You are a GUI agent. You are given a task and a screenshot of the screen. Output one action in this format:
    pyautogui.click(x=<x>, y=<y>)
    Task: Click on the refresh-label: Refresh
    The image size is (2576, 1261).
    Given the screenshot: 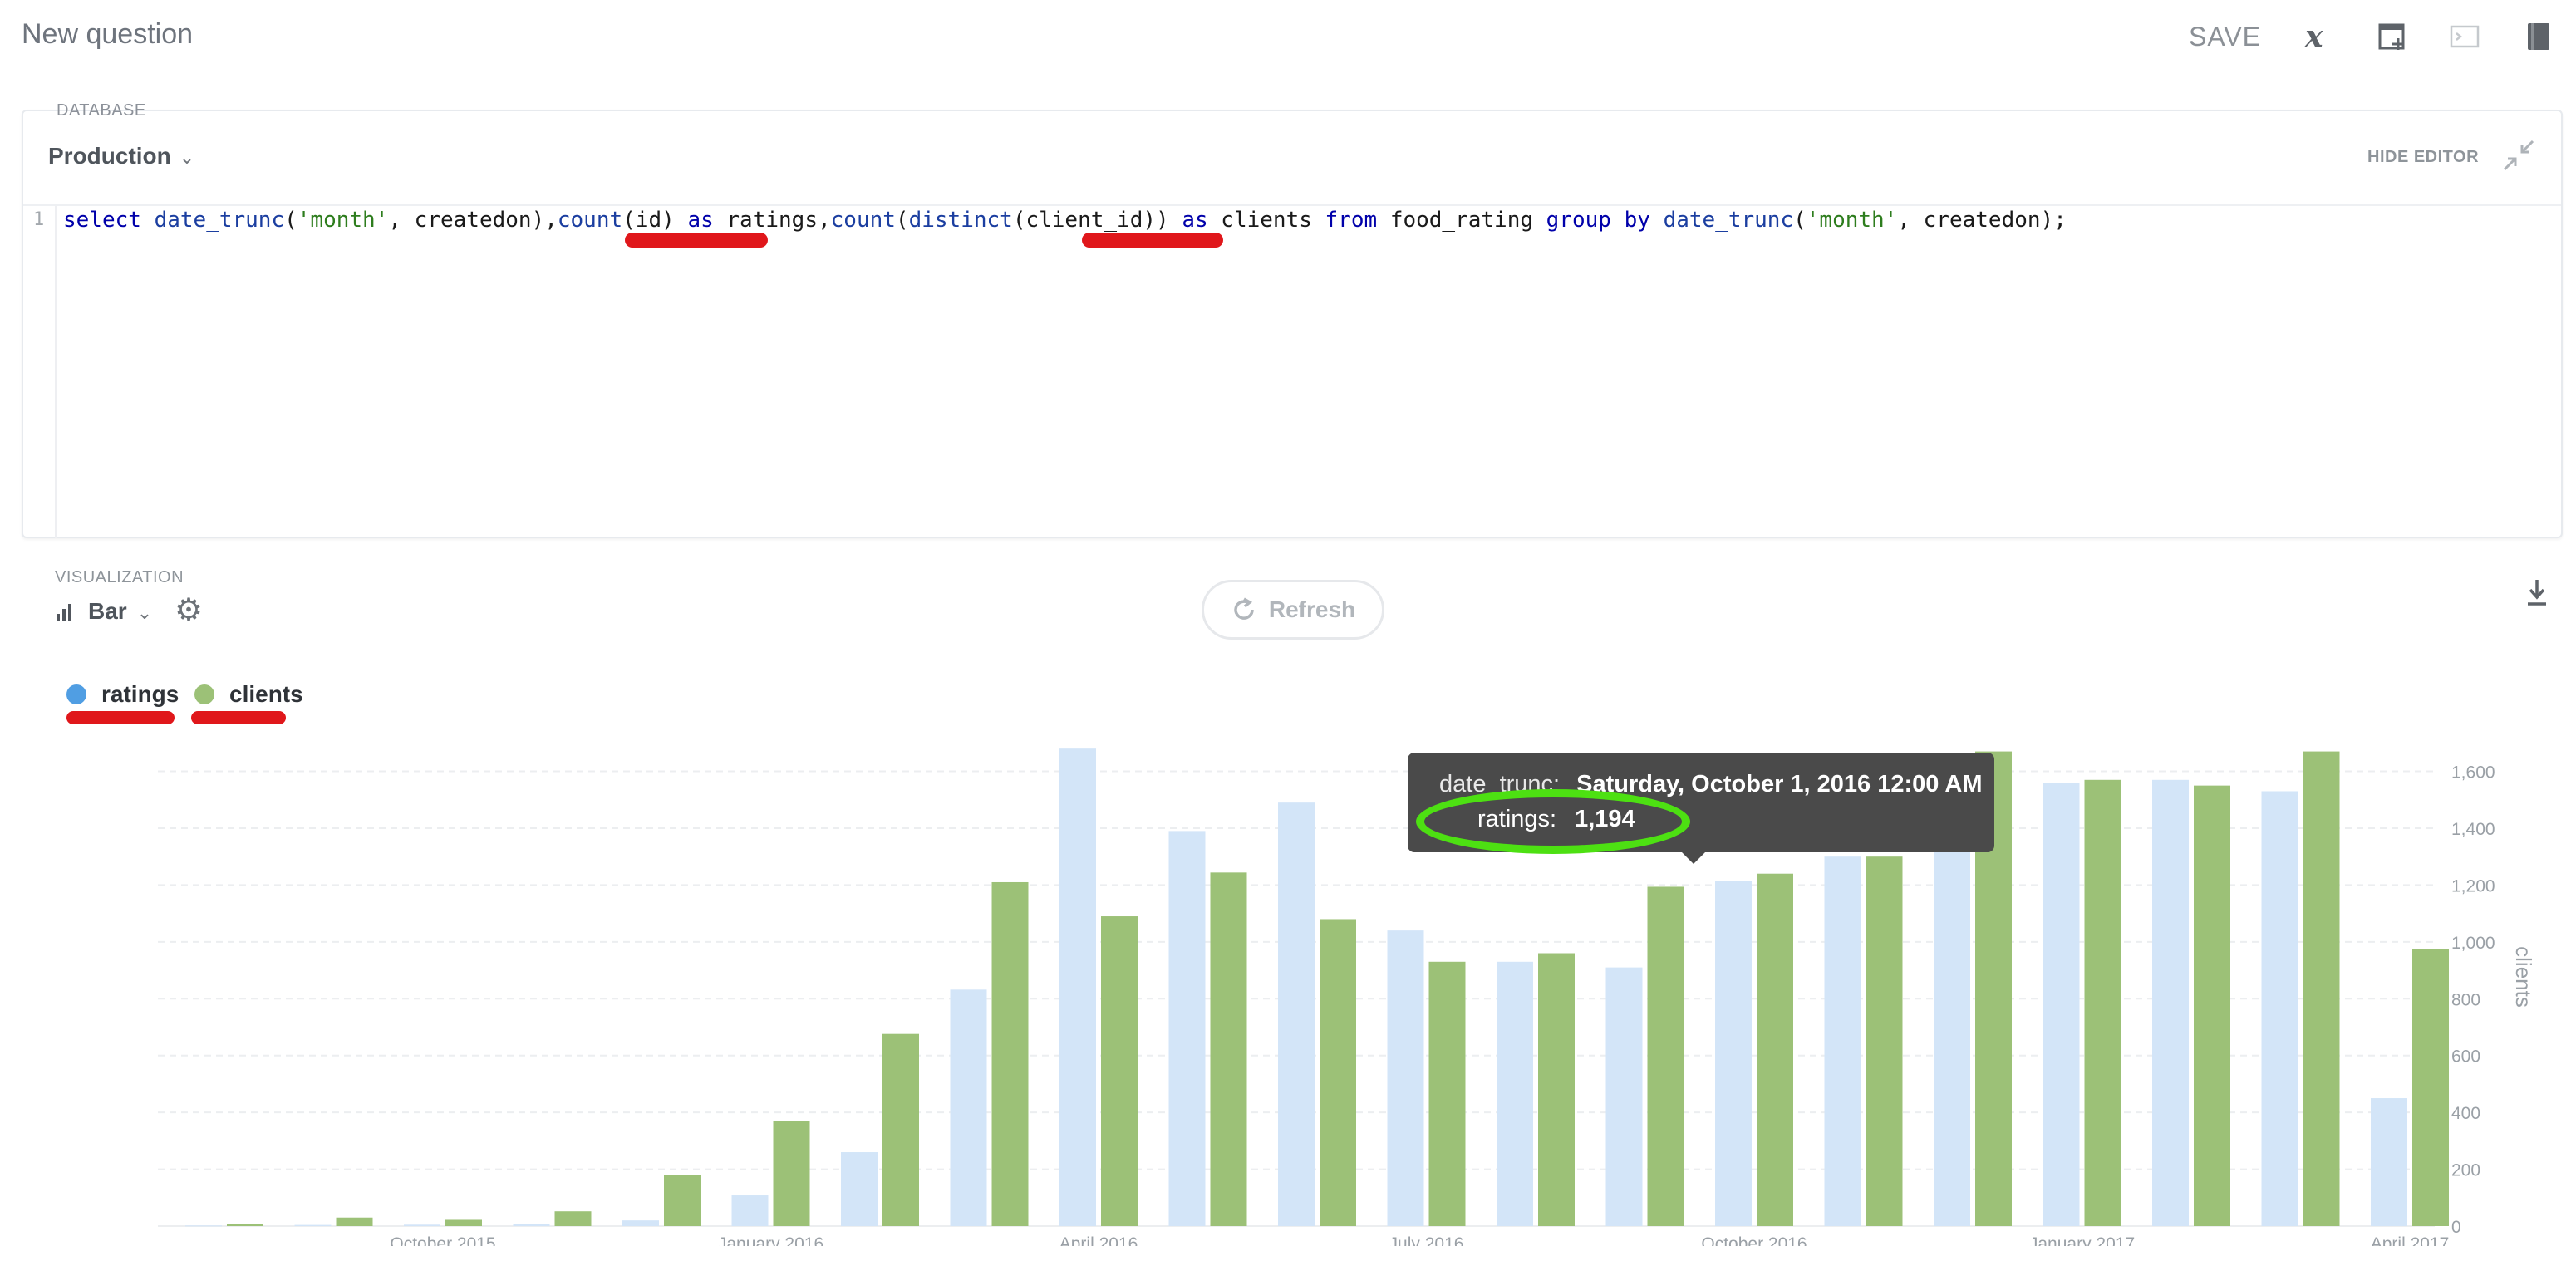 What is the action you would take?
    pyautogui.click(x=1312, y=609)
    